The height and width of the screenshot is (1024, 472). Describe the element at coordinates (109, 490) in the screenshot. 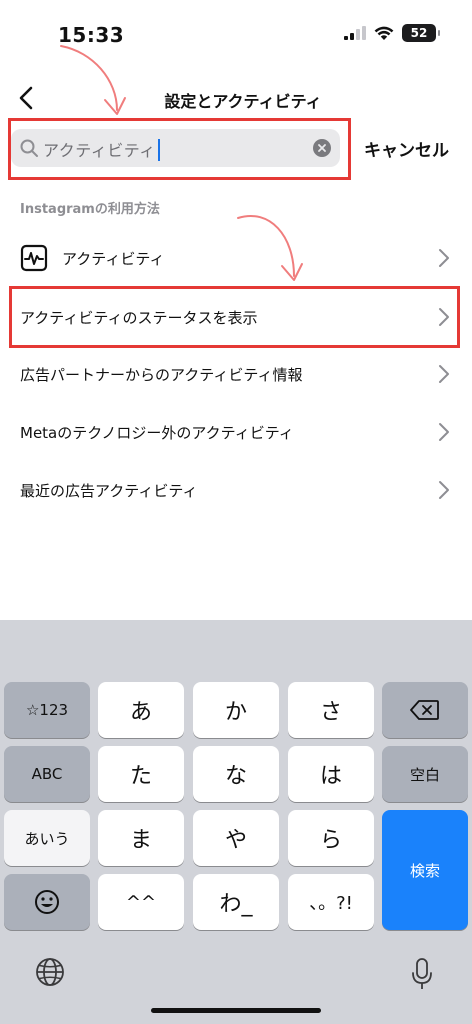

I see `result-row-label: 最近の広告アクティビティ` at that location.